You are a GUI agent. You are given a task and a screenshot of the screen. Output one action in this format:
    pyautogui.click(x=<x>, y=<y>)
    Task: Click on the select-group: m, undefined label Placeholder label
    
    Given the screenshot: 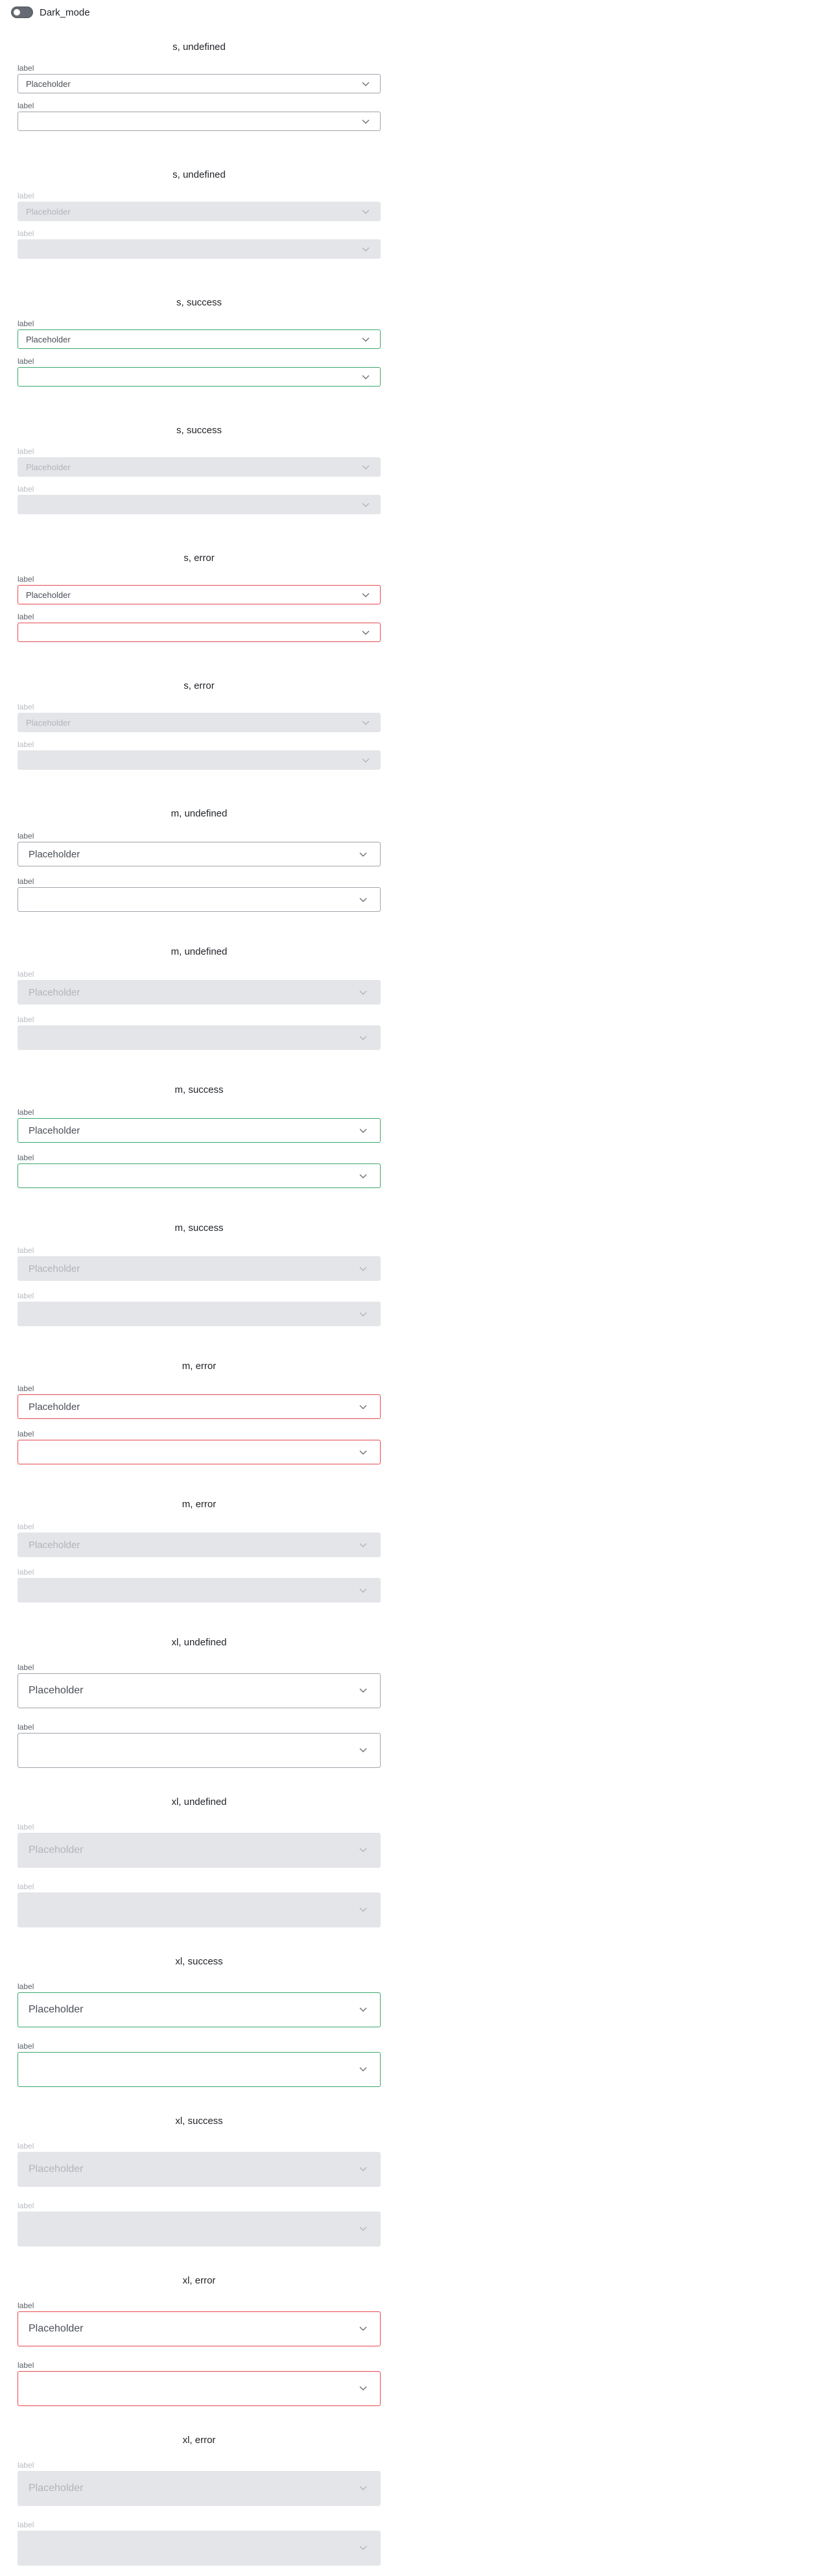 What is the action you would take?
    pyautogui.click(x=199, y=858)
    